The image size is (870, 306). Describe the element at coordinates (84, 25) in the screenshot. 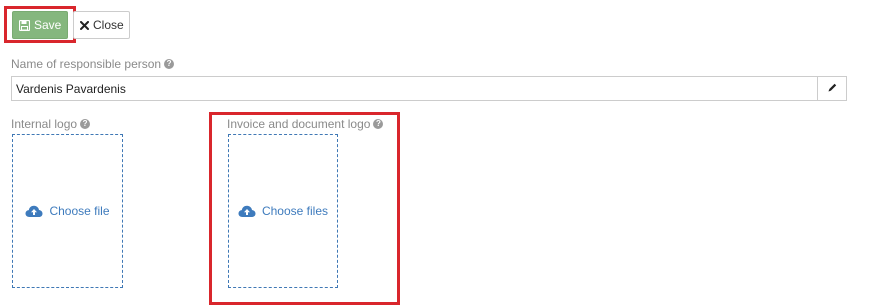

I see `close-x-icon` at that location.